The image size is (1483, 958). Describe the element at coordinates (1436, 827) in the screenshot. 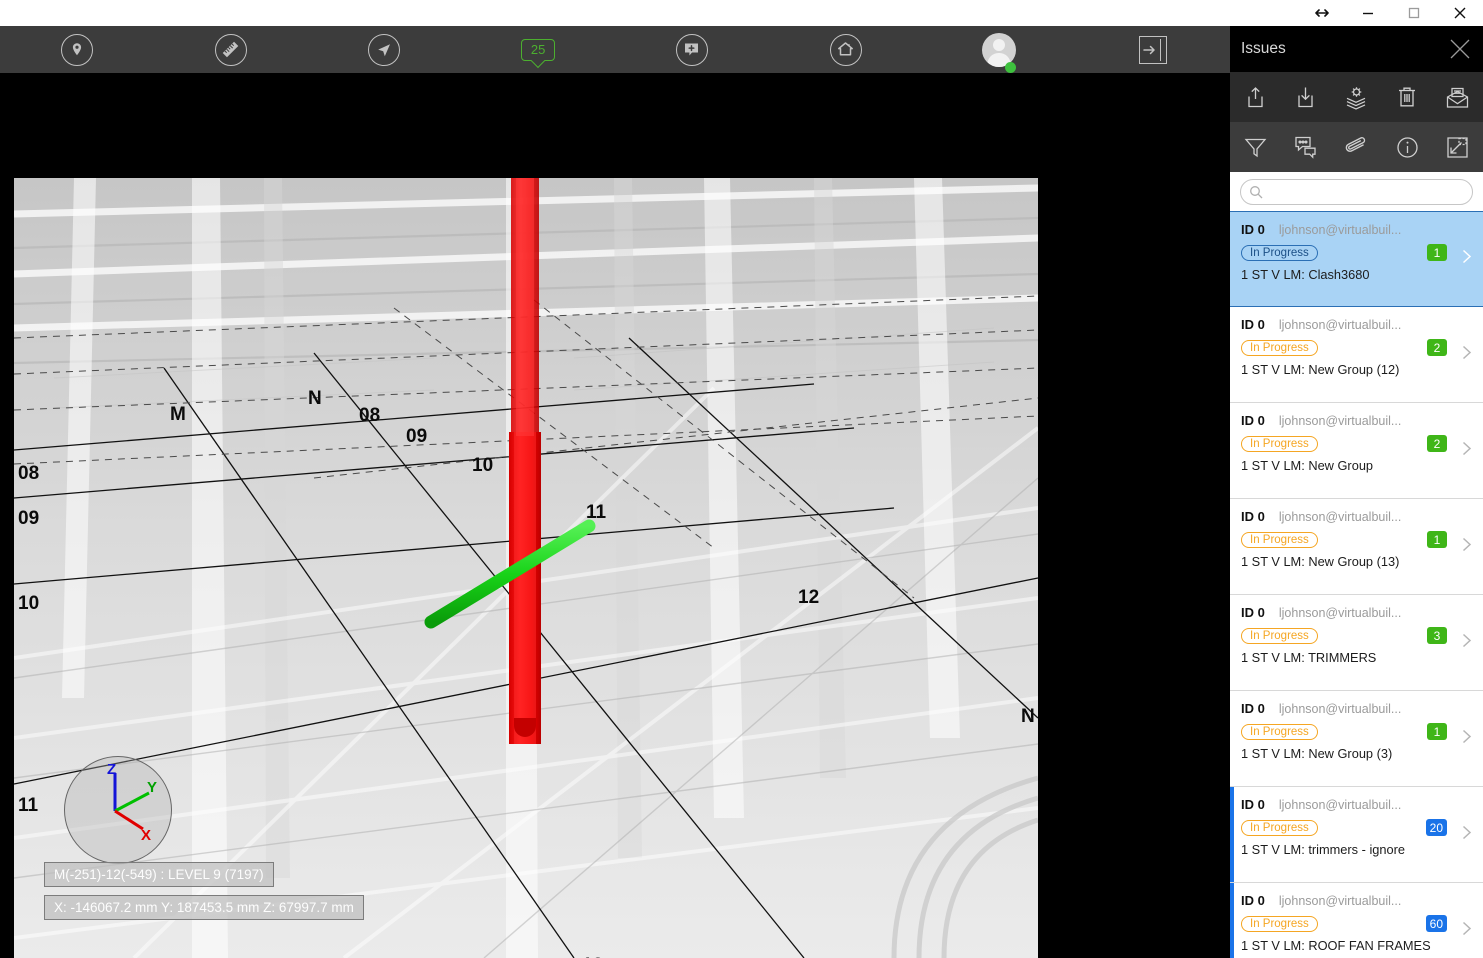

I see `issue-count-badge: 20` at that location.